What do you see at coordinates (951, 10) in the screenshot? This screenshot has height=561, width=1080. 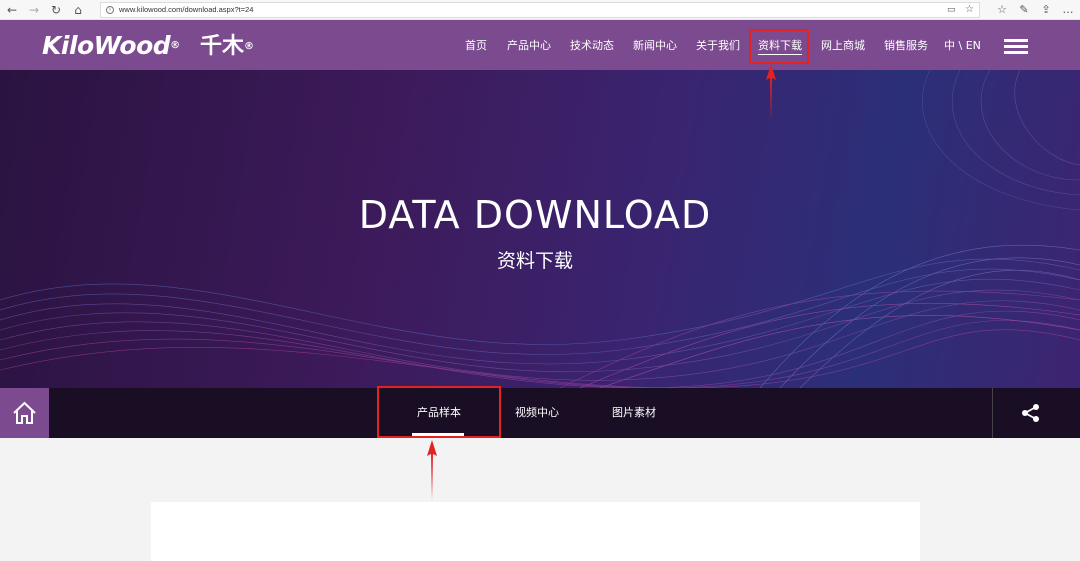 I see `reader-icon: ▭` at bounding box center [951, 10].